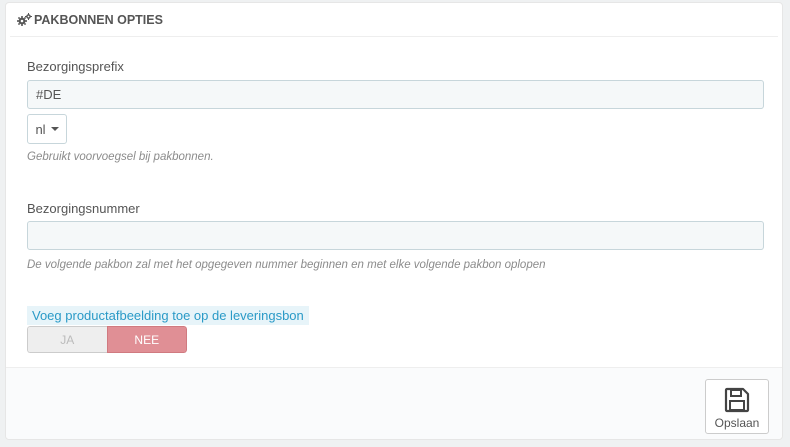 The width and height of the screenshot is (790, 447). I want to click on language-dropdown-button: nl, so click(47, 129).